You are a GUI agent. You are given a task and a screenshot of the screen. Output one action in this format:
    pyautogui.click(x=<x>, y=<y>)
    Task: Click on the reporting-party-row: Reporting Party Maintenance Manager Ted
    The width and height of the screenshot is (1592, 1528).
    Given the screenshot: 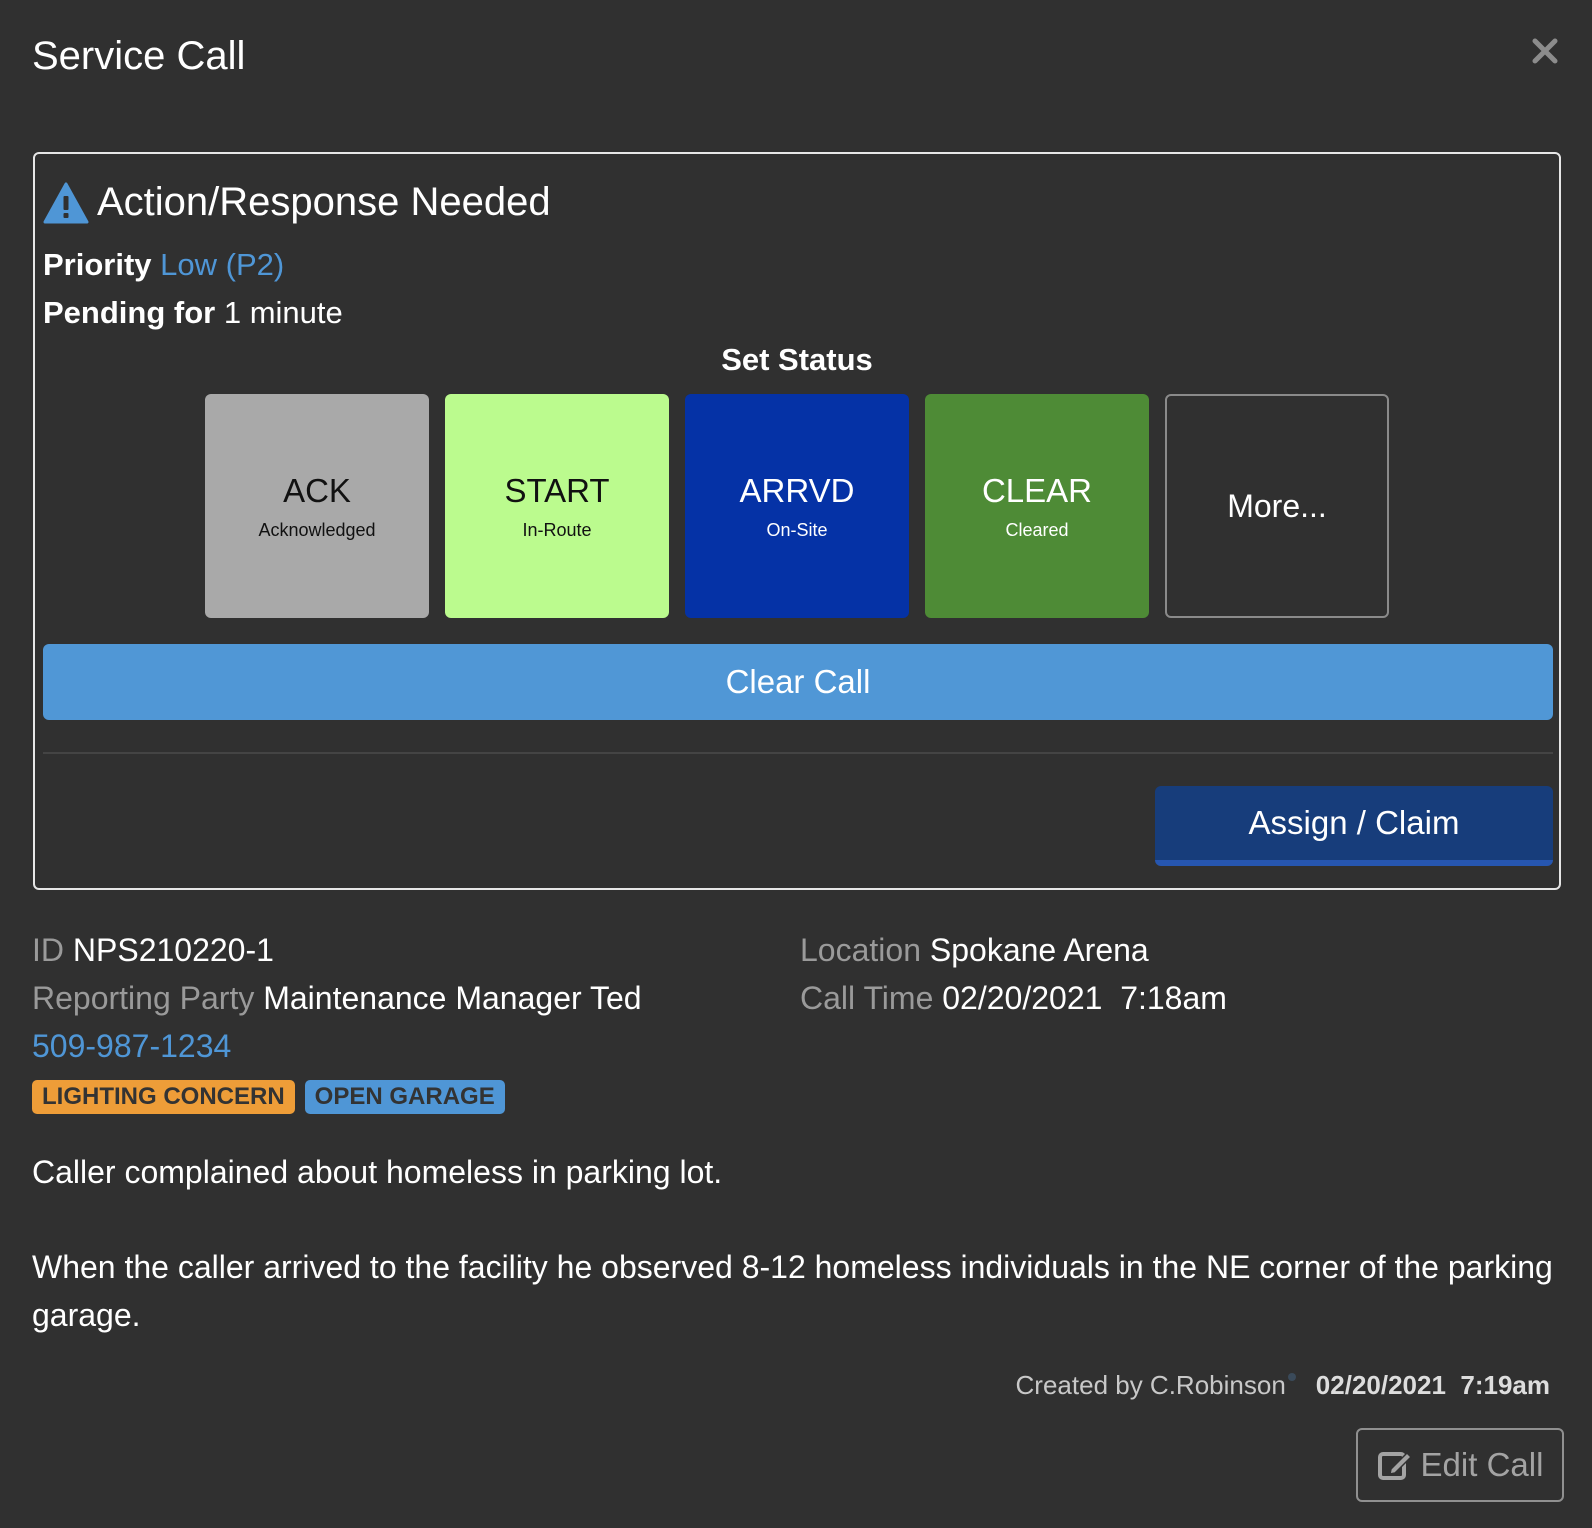 What is the action you would take?
    pyautogui.click(x=337, y=998)
    